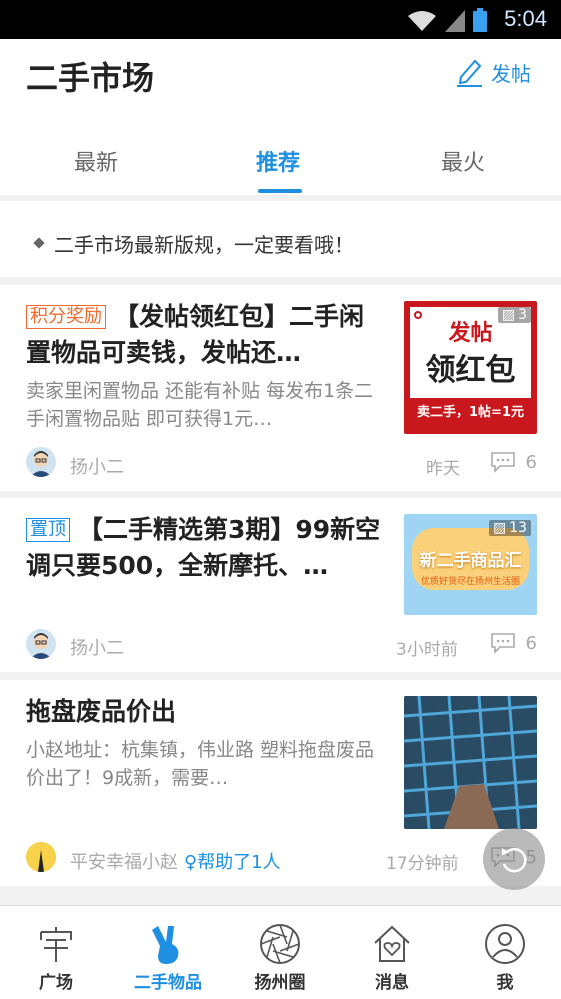 The height and width of the screenshot is (999, 561). What do you see at coordinates (280, 944) in the screenshot?
I see `aperture-icon` at bounding box center [280, 944].